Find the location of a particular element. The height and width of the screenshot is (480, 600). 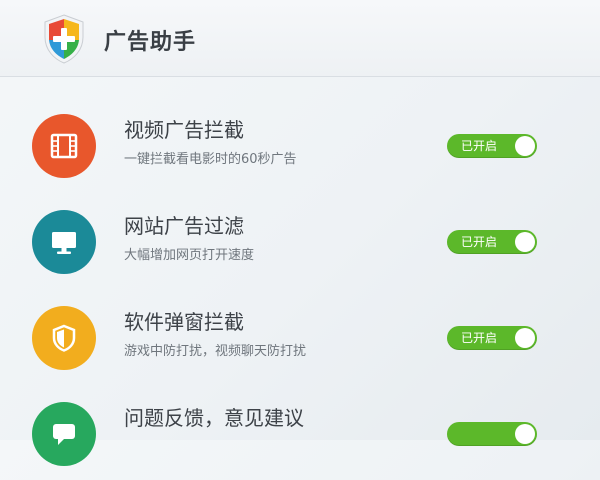

feature-title: 视频广告拦截 is located at coordinates (184, 130).